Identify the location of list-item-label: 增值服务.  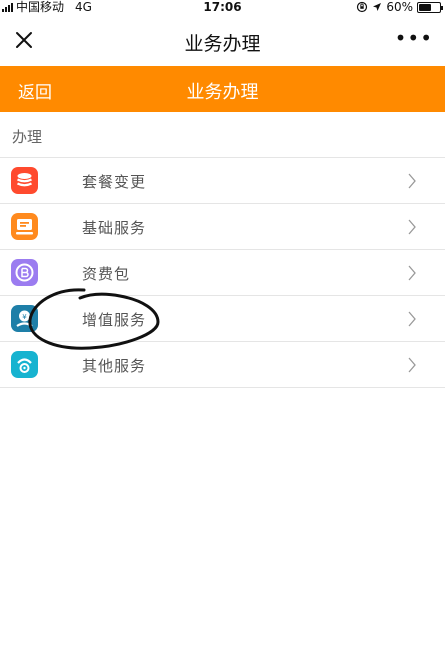
(114, 320).